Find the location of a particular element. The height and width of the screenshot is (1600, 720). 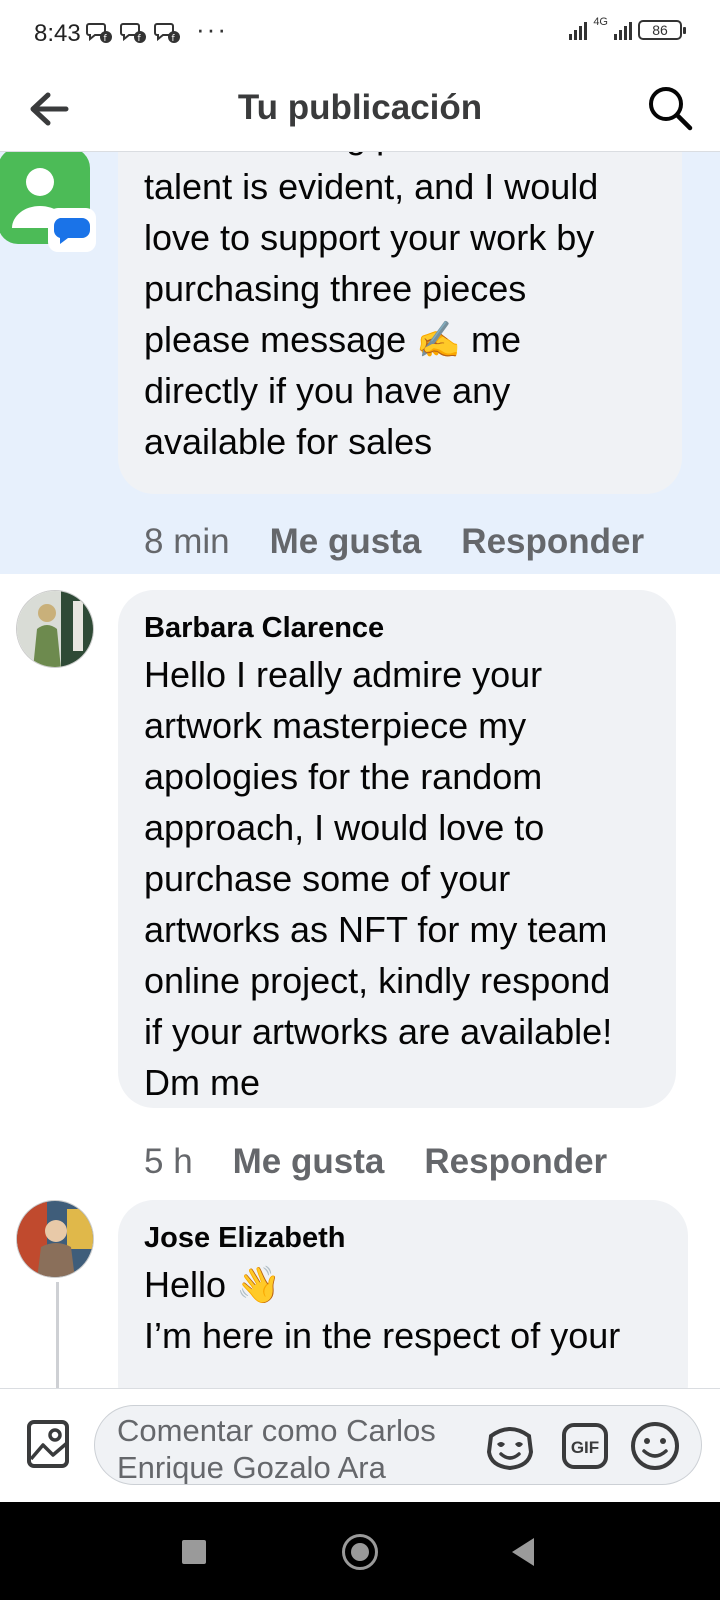

search-button is located at coordinates (670, 108).